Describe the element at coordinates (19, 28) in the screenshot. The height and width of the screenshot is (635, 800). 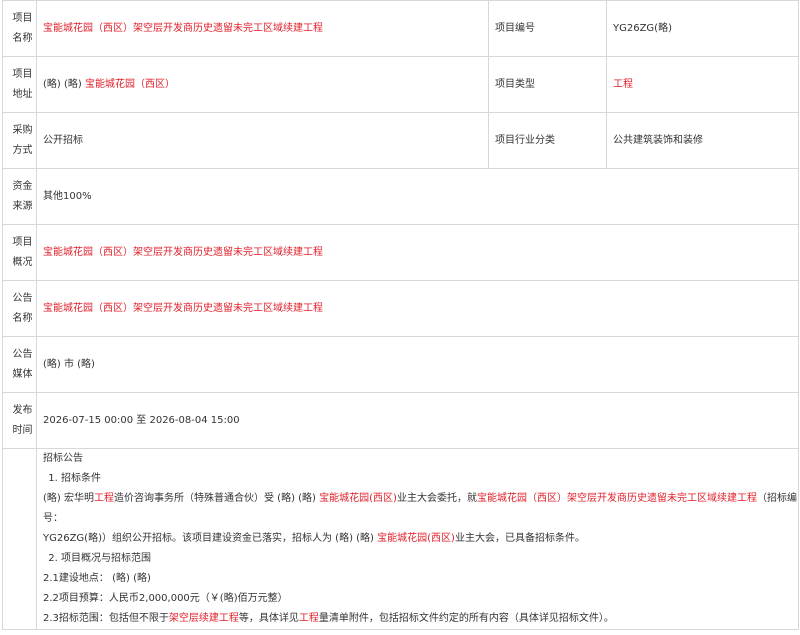
I see `label-project-name: 项目名称` at that location.